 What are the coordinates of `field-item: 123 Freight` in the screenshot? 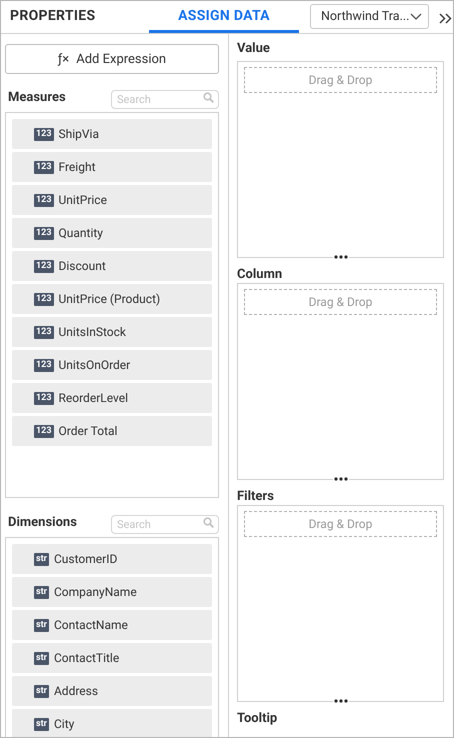 It's located at (112, 167).